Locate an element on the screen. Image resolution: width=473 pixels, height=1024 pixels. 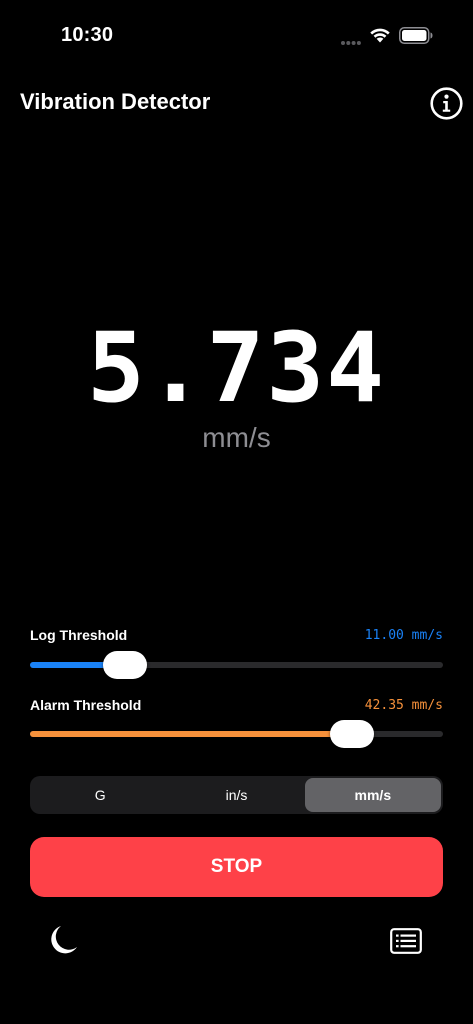
unit-option-in-s: in/s is located at coordinates (236, 795).